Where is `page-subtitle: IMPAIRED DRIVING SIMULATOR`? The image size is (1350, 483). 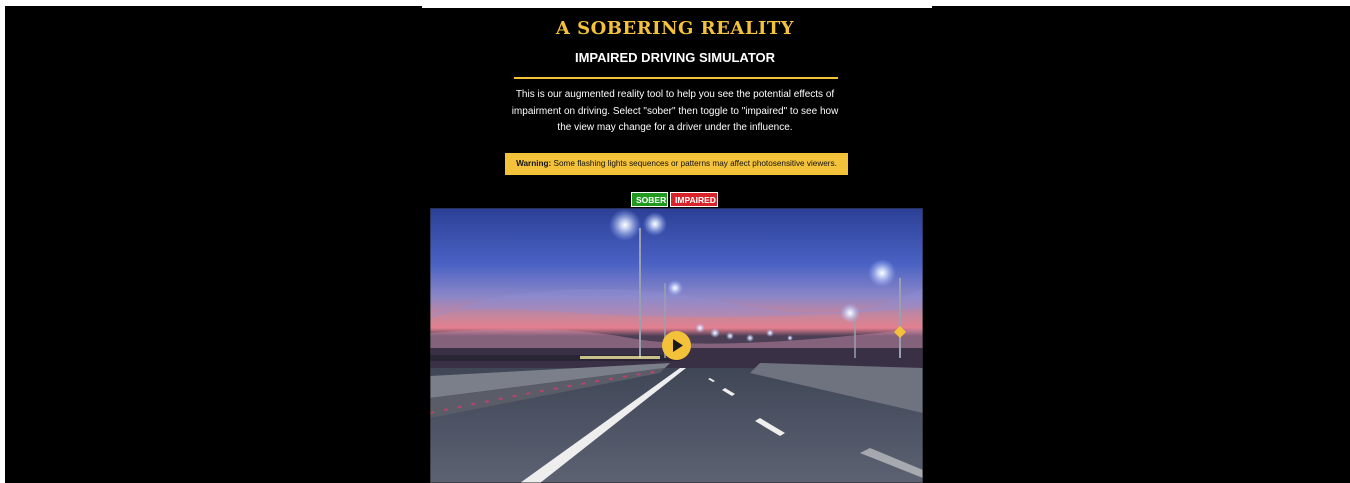 page-subtitle: IMPAIRED DRIVING SIMULATOR is located at coordinates (675, 57).